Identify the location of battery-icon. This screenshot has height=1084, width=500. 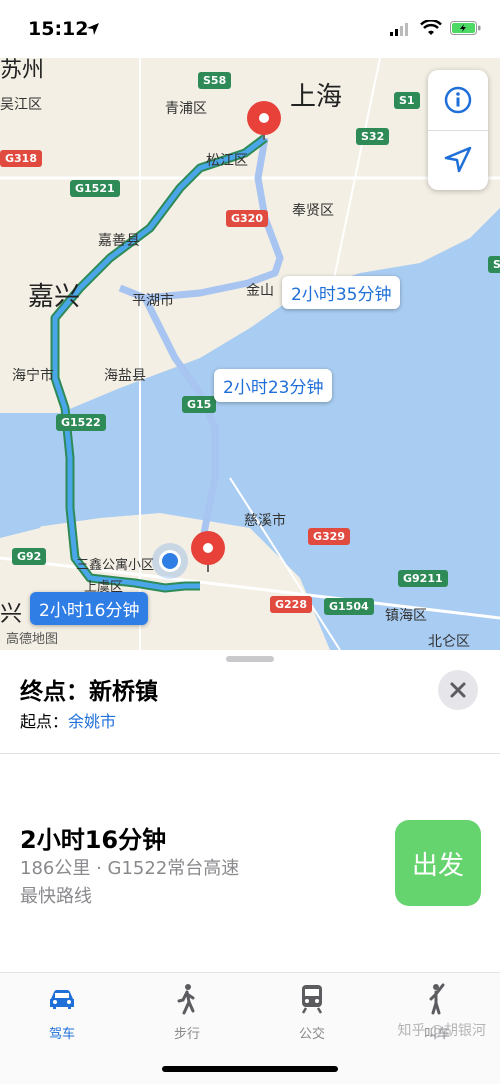
(465, 28).